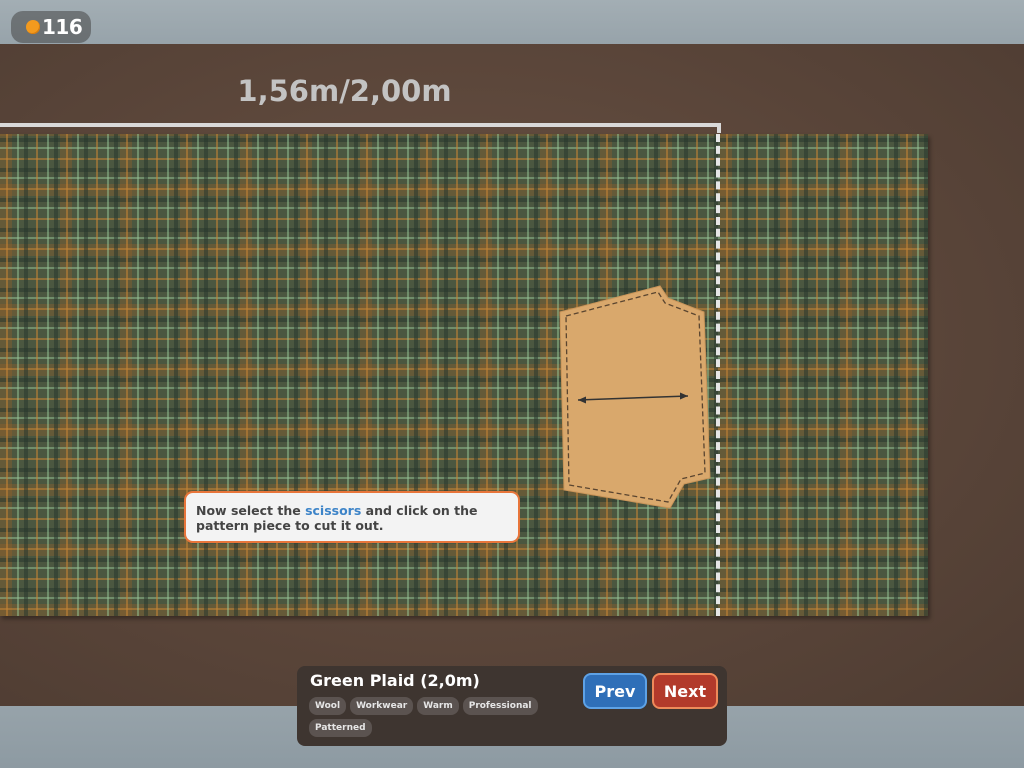 The image size is (1024, 768). Describe the element at coordinates (33, 27) in the screenshot. I see `coin-icon` at that location.